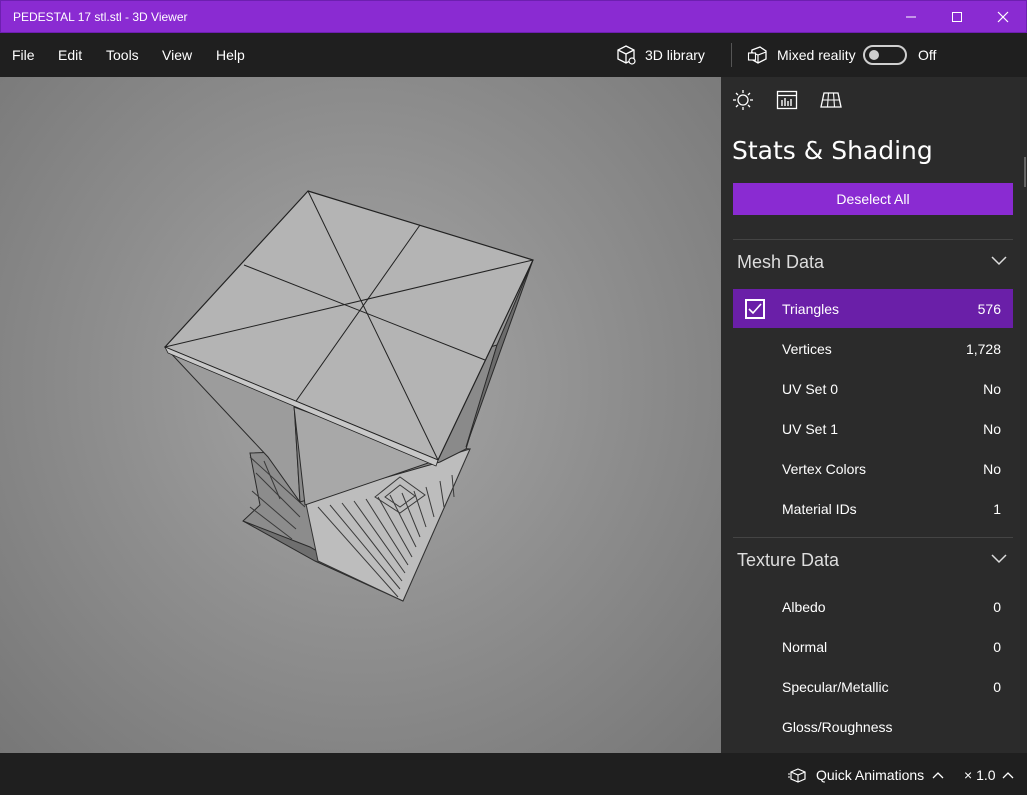 The image size is (1027, 795). What do you see at coordinates (873, 388) in the screenshot?
I see `mesh-row-uv-set-0: UV Set 0 No` at bounding box center [873, 388].